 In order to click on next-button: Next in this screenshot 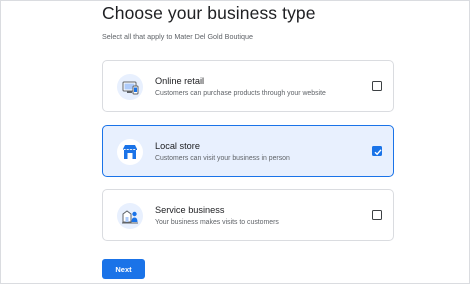, I will do `click(123, 269)`.